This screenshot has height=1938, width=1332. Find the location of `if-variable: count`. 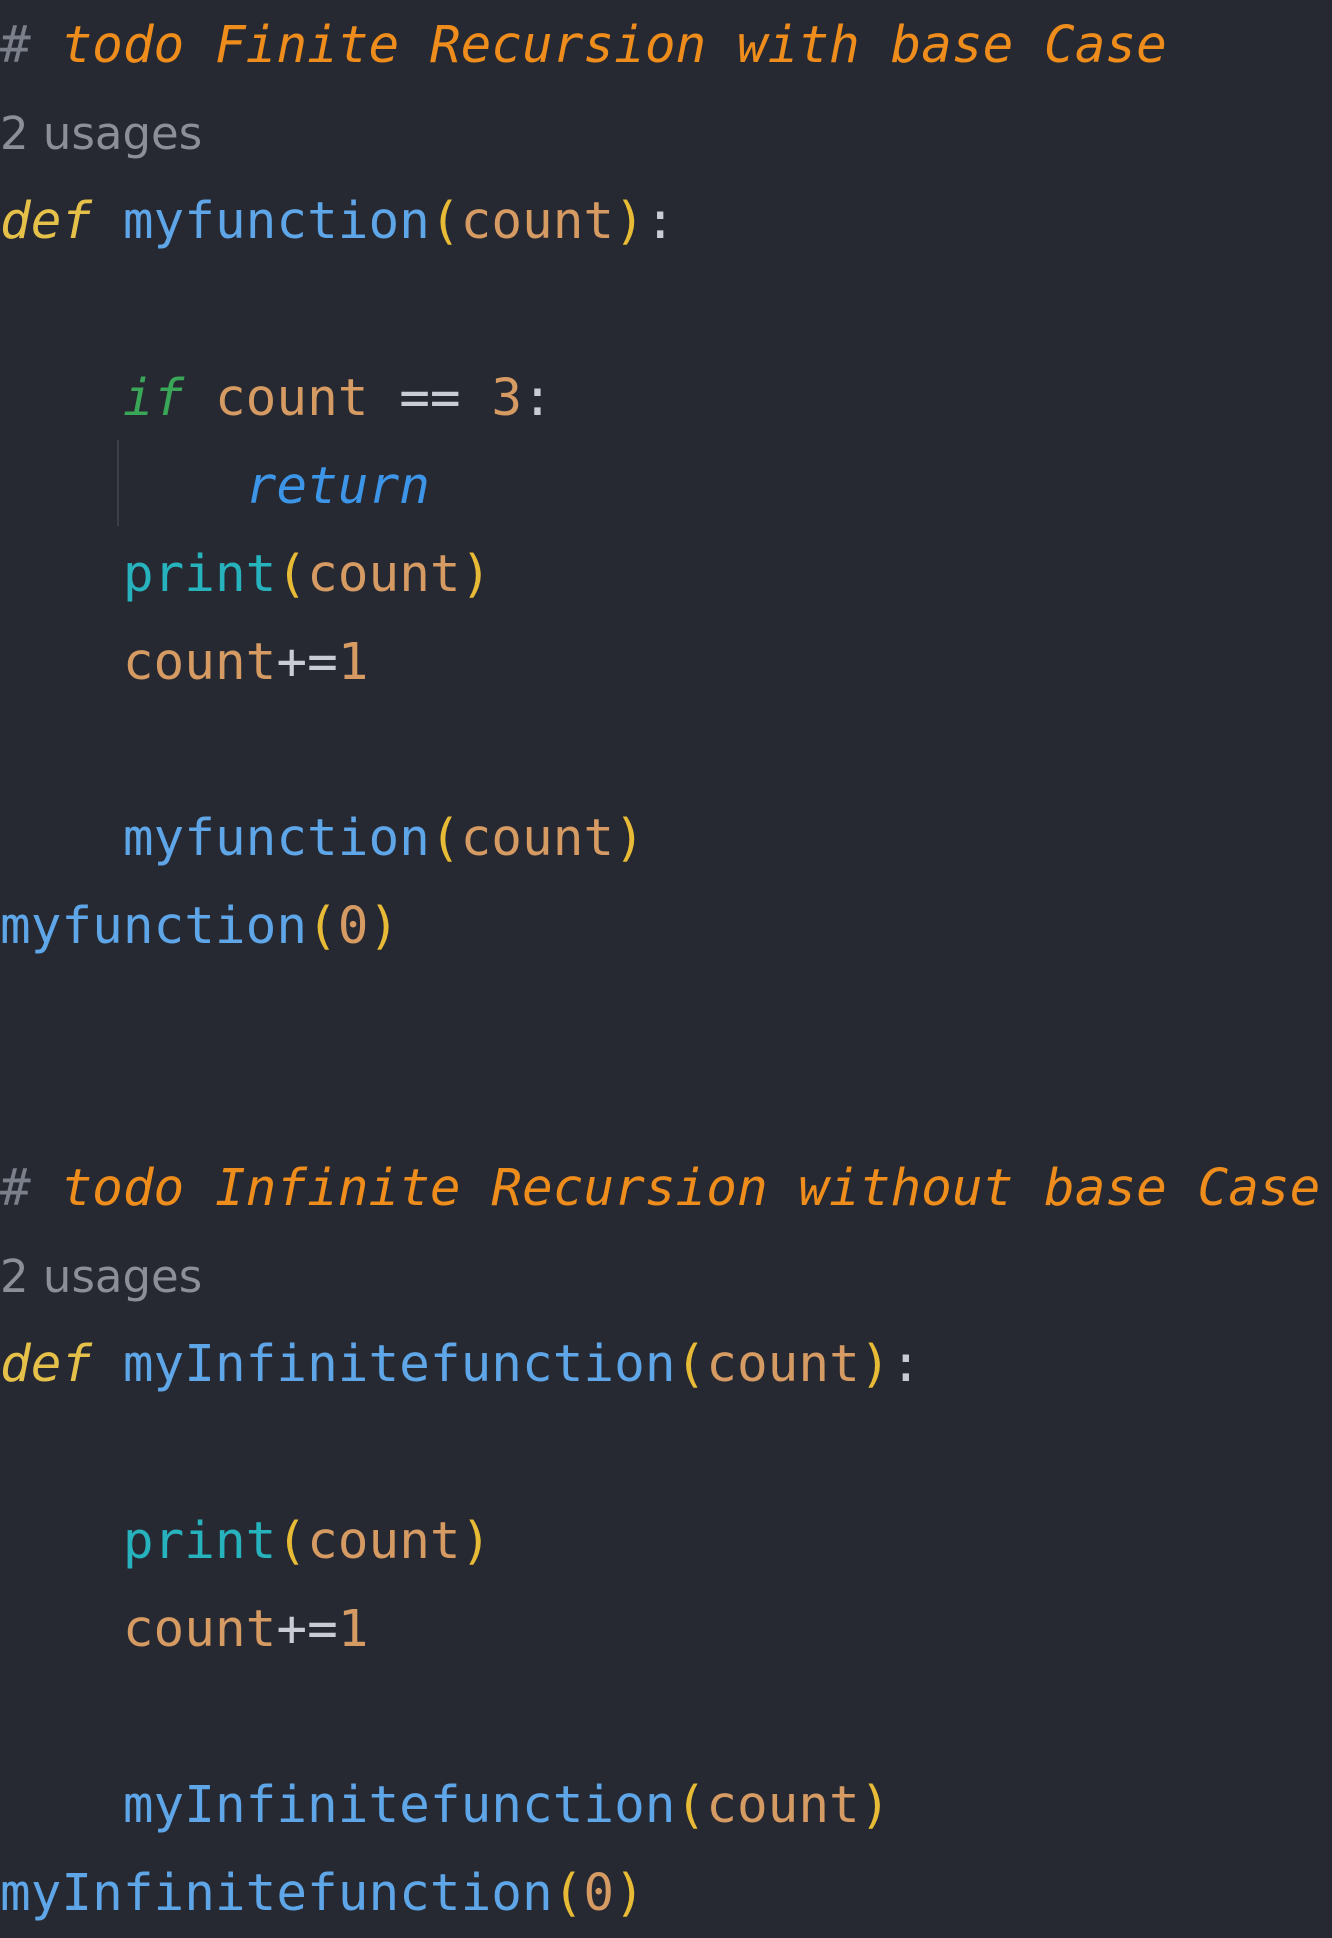

if-variable: count is located at coordinates (291, 398).